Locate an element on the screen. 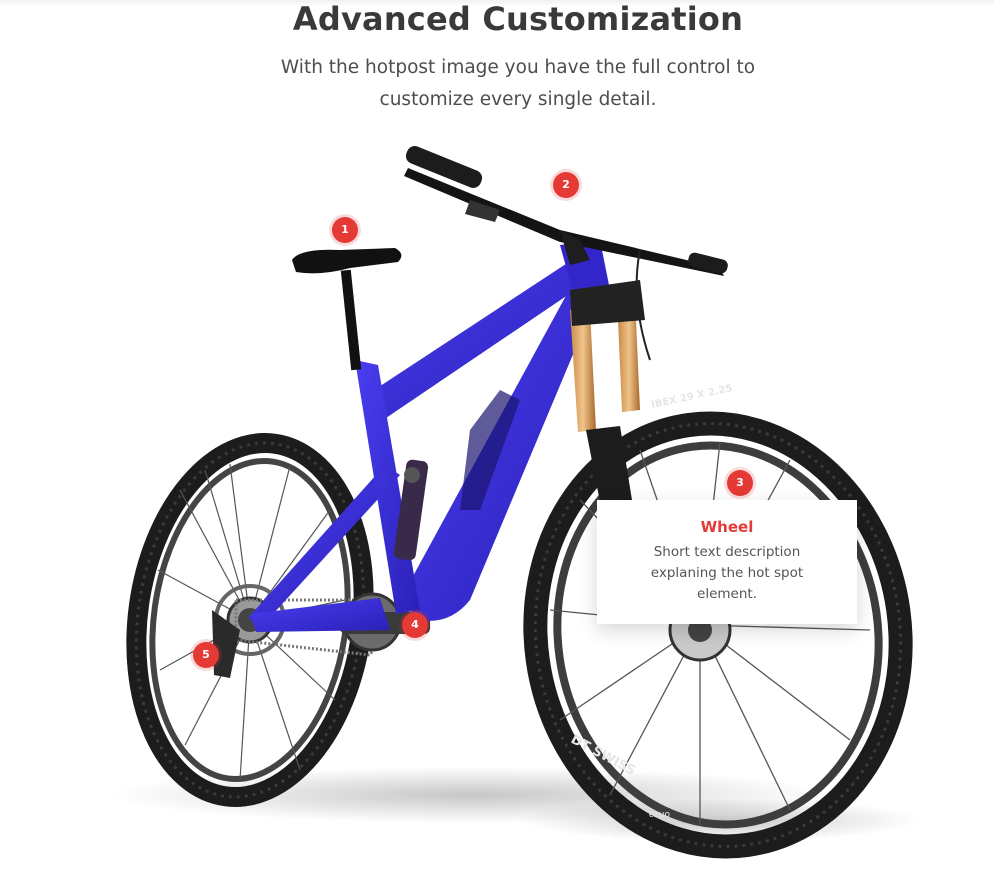 The height and width of the screenshot is (877, 994). tire-label: IBEX 29 X 2.25 is located at coordinates (691, 397).